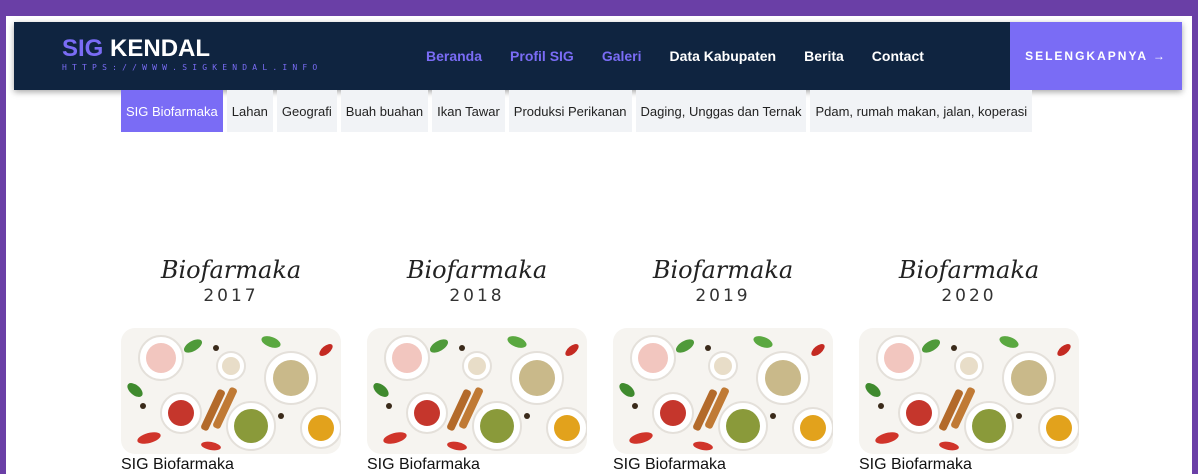 The height and width of the screenshot is (474, 1198). I want to click on nav-item-beranda: Beranda, so click(454, 56).